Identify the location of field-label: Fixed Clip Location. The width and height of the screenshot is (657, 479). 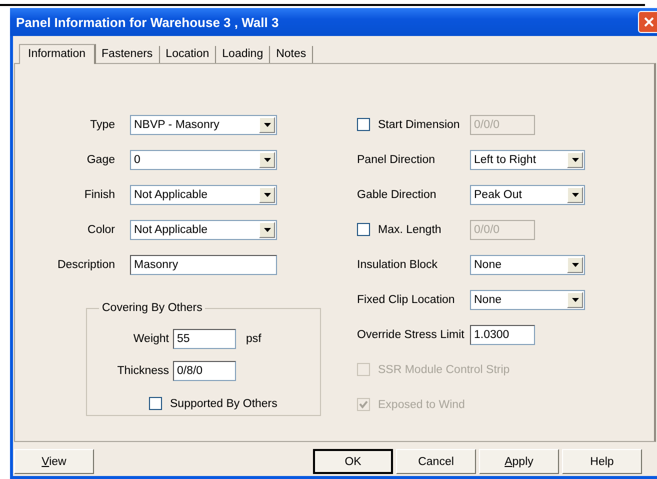
(406, 300).